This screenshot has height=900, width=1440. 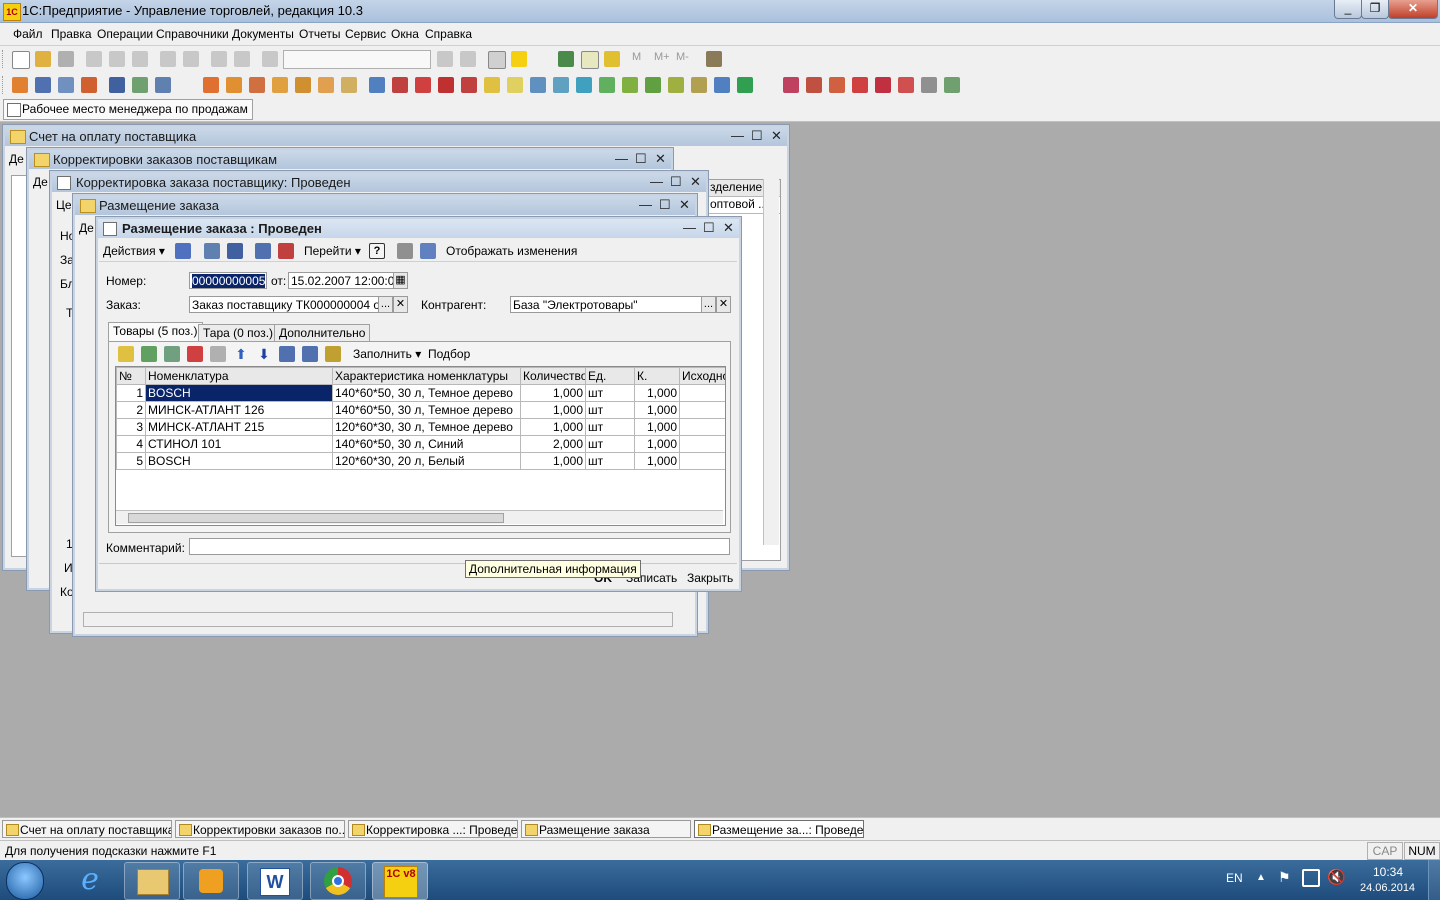 I want to click on contractor-field: База "Электротовары", so click(x=606, y=304).